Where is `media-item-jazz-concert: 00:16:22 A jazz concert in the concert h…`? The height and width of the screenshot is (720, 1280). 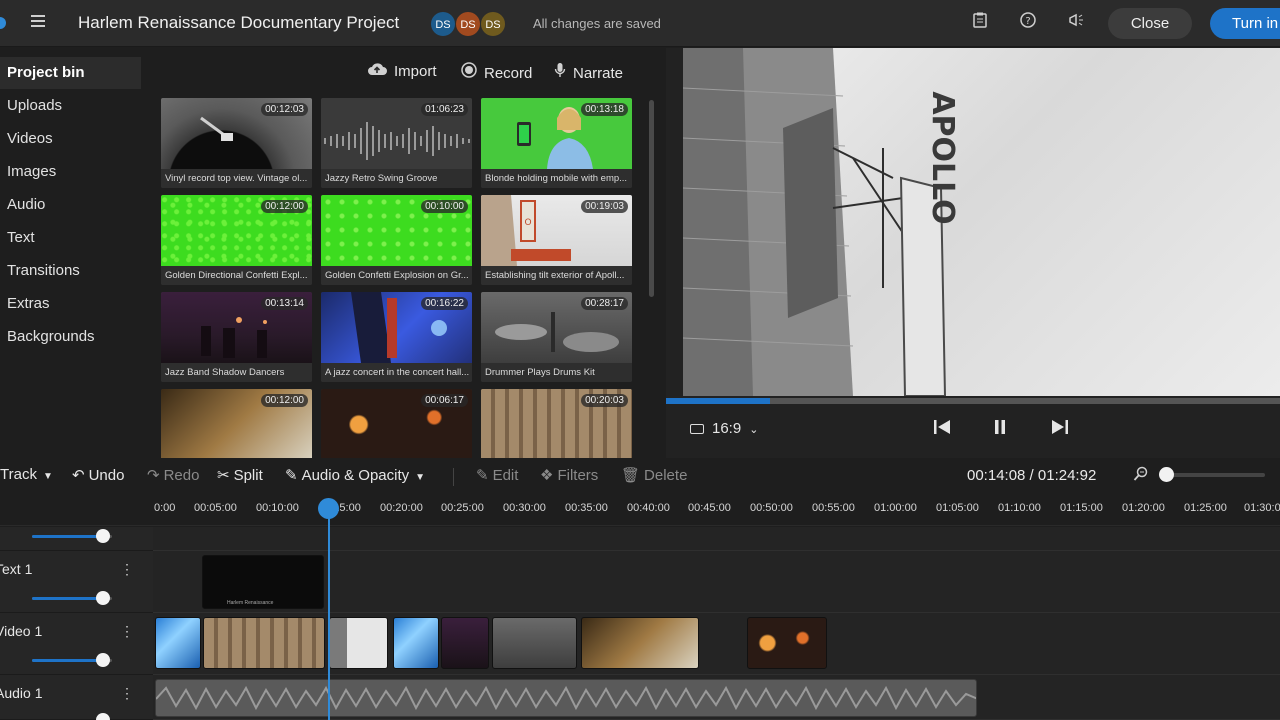
media-item-jazz-concert: 00:16:22 A jazz concert in the concert h… is located at coordinates (396, 337).